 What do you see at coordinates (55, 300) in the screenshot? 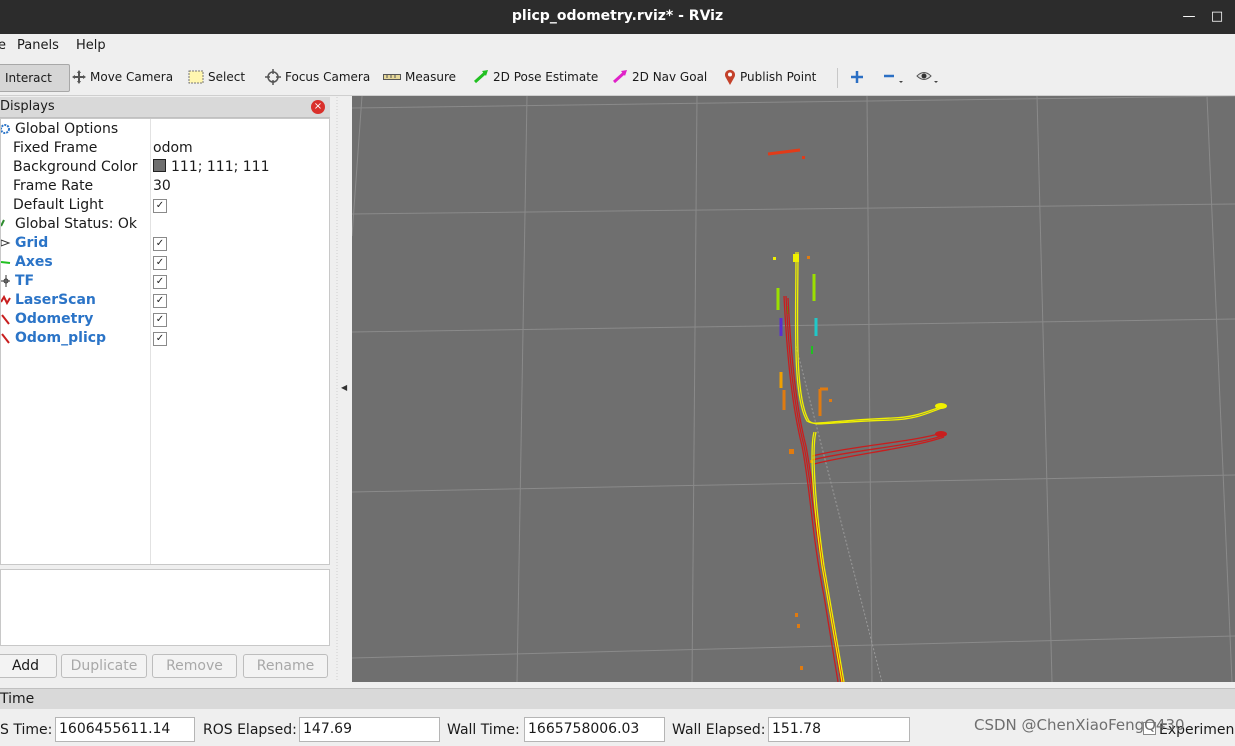
I see `laserscan-label: LaserScan` at bounding box center [55, 300].